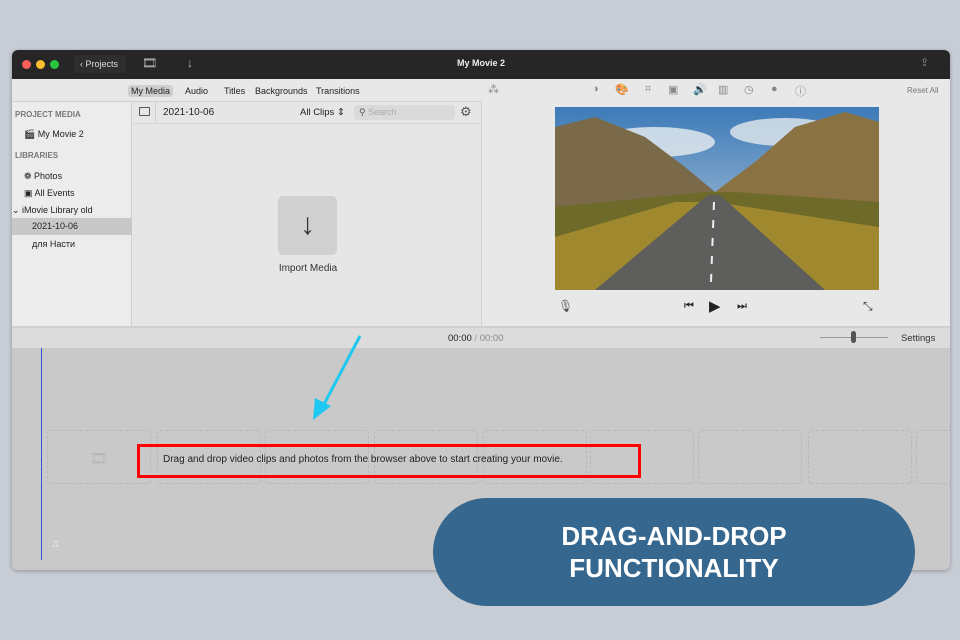 Image resolution: width=960 pixels, height=640 pixels. What do you see at coordinates (673, 89) in the screenshot?
I see `stabilization-icon: ▣` at bounding box center [673, 89].